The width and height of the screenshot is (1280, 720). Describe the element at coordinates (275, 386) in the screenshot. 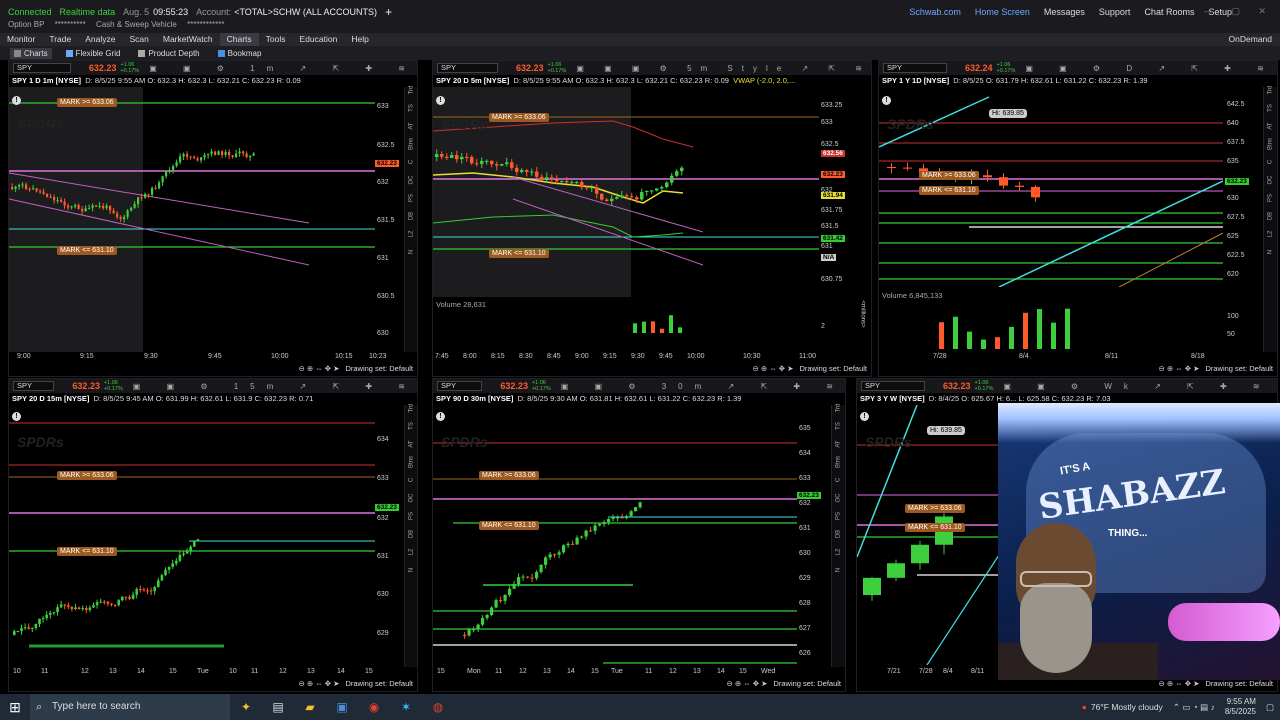

I see `toolbar-icons: ▣ ▣ ⚙ 15m ↗ ⇱ ✚ ≋` at that location.